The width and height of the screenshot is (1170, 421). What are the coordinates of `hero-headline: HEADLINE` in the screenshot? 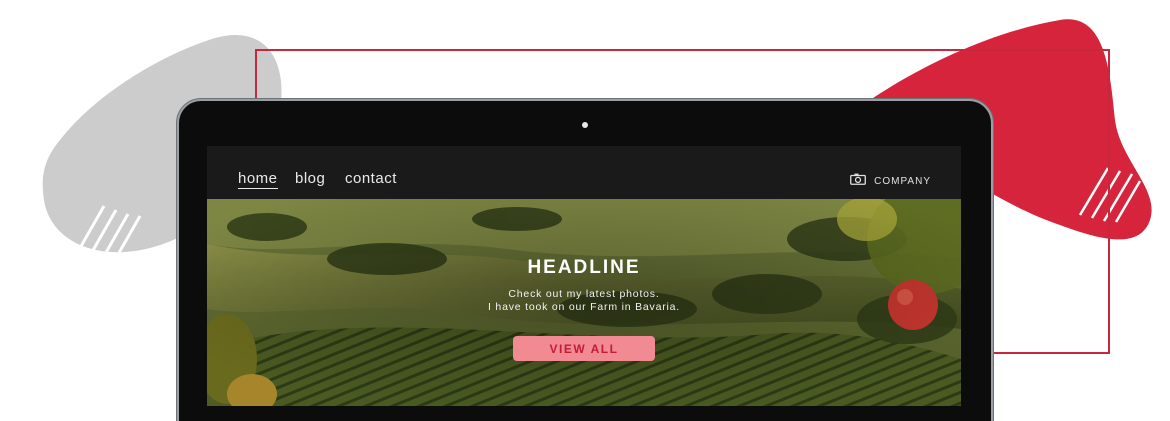 It's located at (584, 267).